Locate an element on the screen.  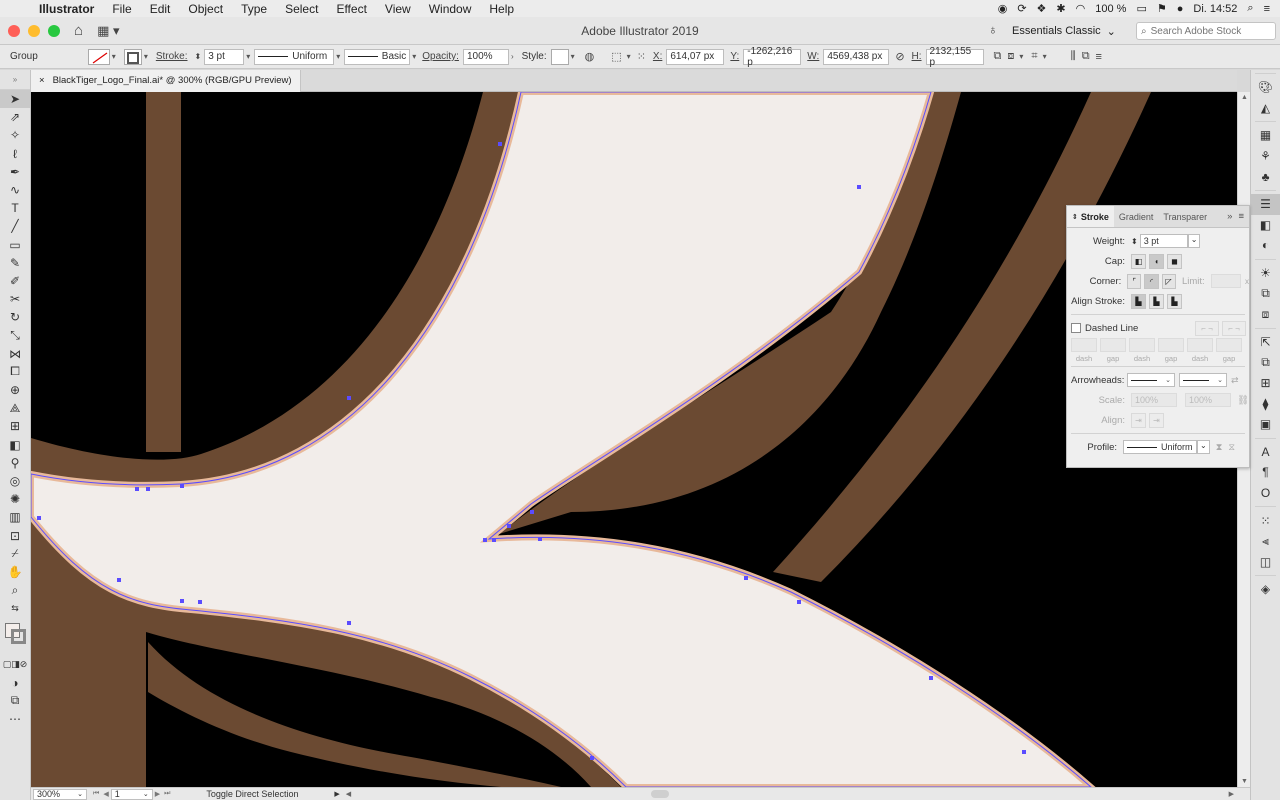
search-input is located at coordinates (1206, 31).